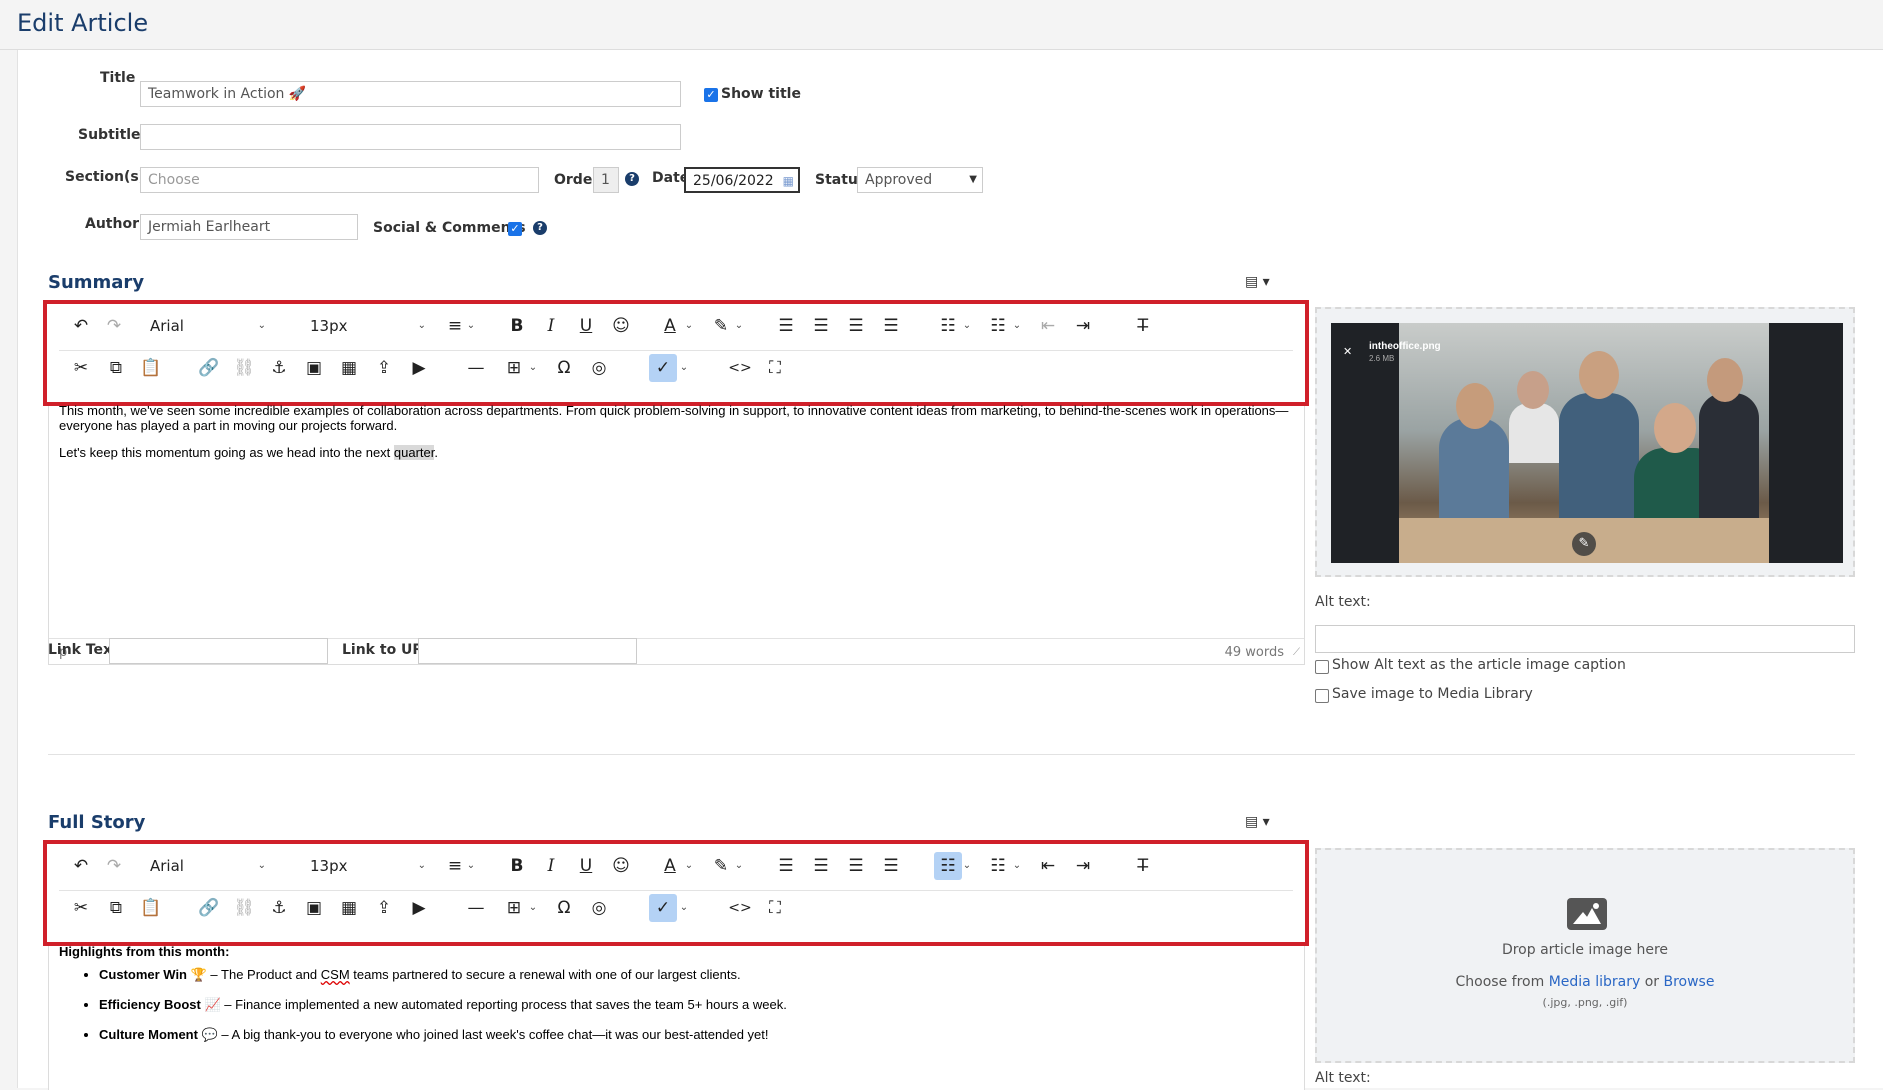  I want to click on show-title-checkbox: ✓, so click(711, 95).